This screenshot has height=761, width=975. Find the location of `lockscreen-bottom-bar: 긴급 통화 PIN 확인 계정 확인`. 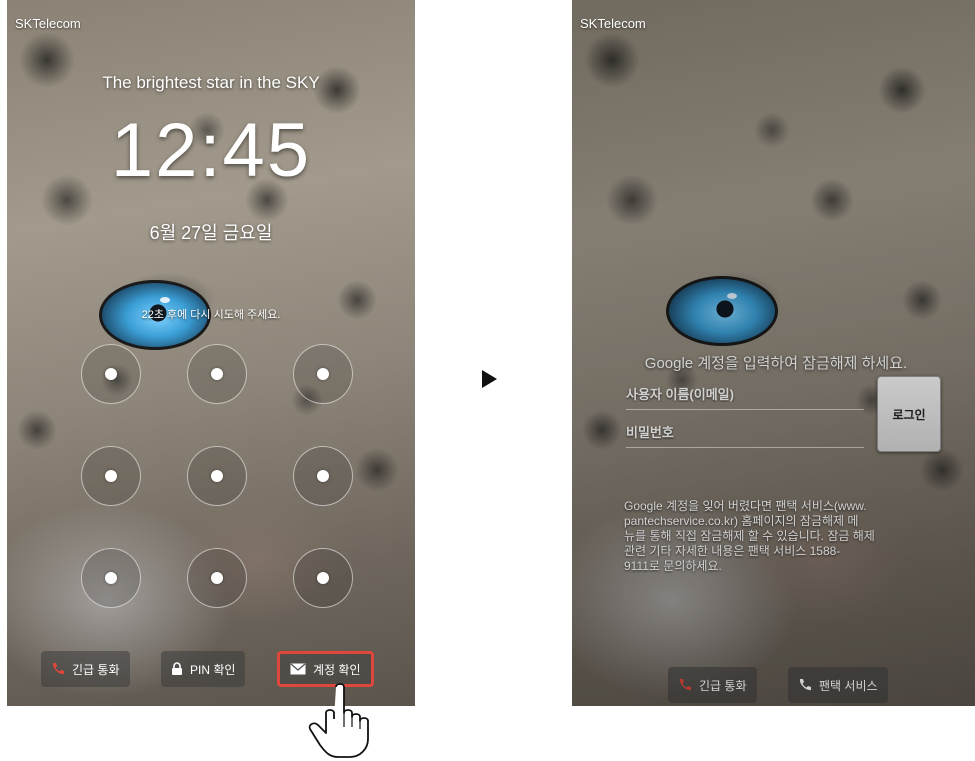

lockscreen-bottom-bar: 긴급 통화 PIN 확인 계정 확인 is located at coordinates (211, 669).